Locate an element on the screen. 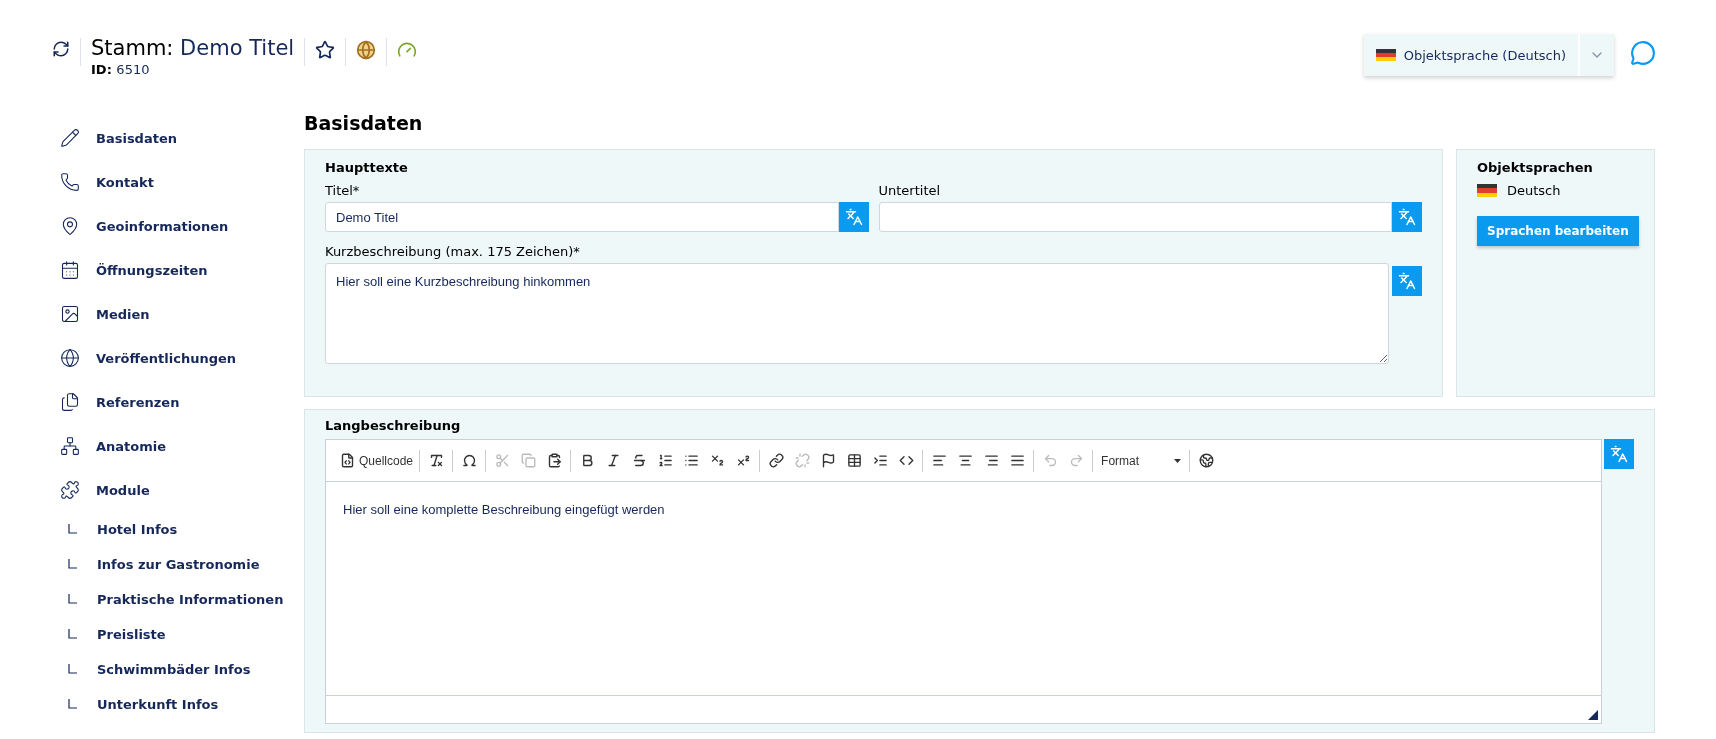 The image size is (1716, 739). sidebar-item: Öffnungszeiten is located at coordinates (182, 270).